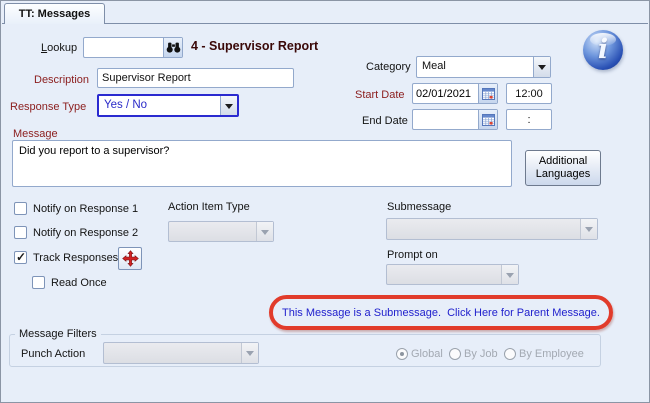 Image resolution: width=650 pixels, height=403 pixels. Describe the element at coordinates (53, 354) in the screenshot. I see `punch-action-label: Punch Action` at that location.